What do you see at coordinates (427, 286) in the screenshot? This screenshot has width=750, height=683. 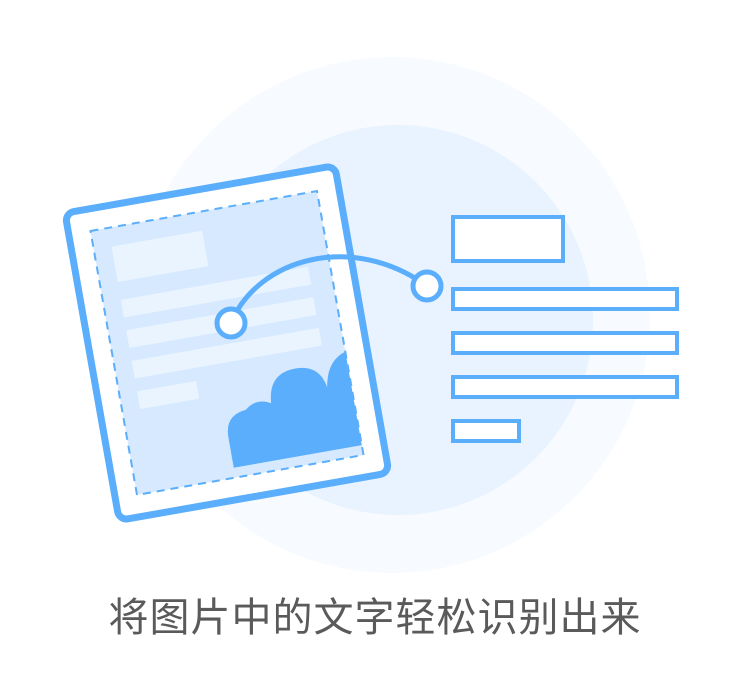 I see `connector-node-end` at bounding box center [427, 286].